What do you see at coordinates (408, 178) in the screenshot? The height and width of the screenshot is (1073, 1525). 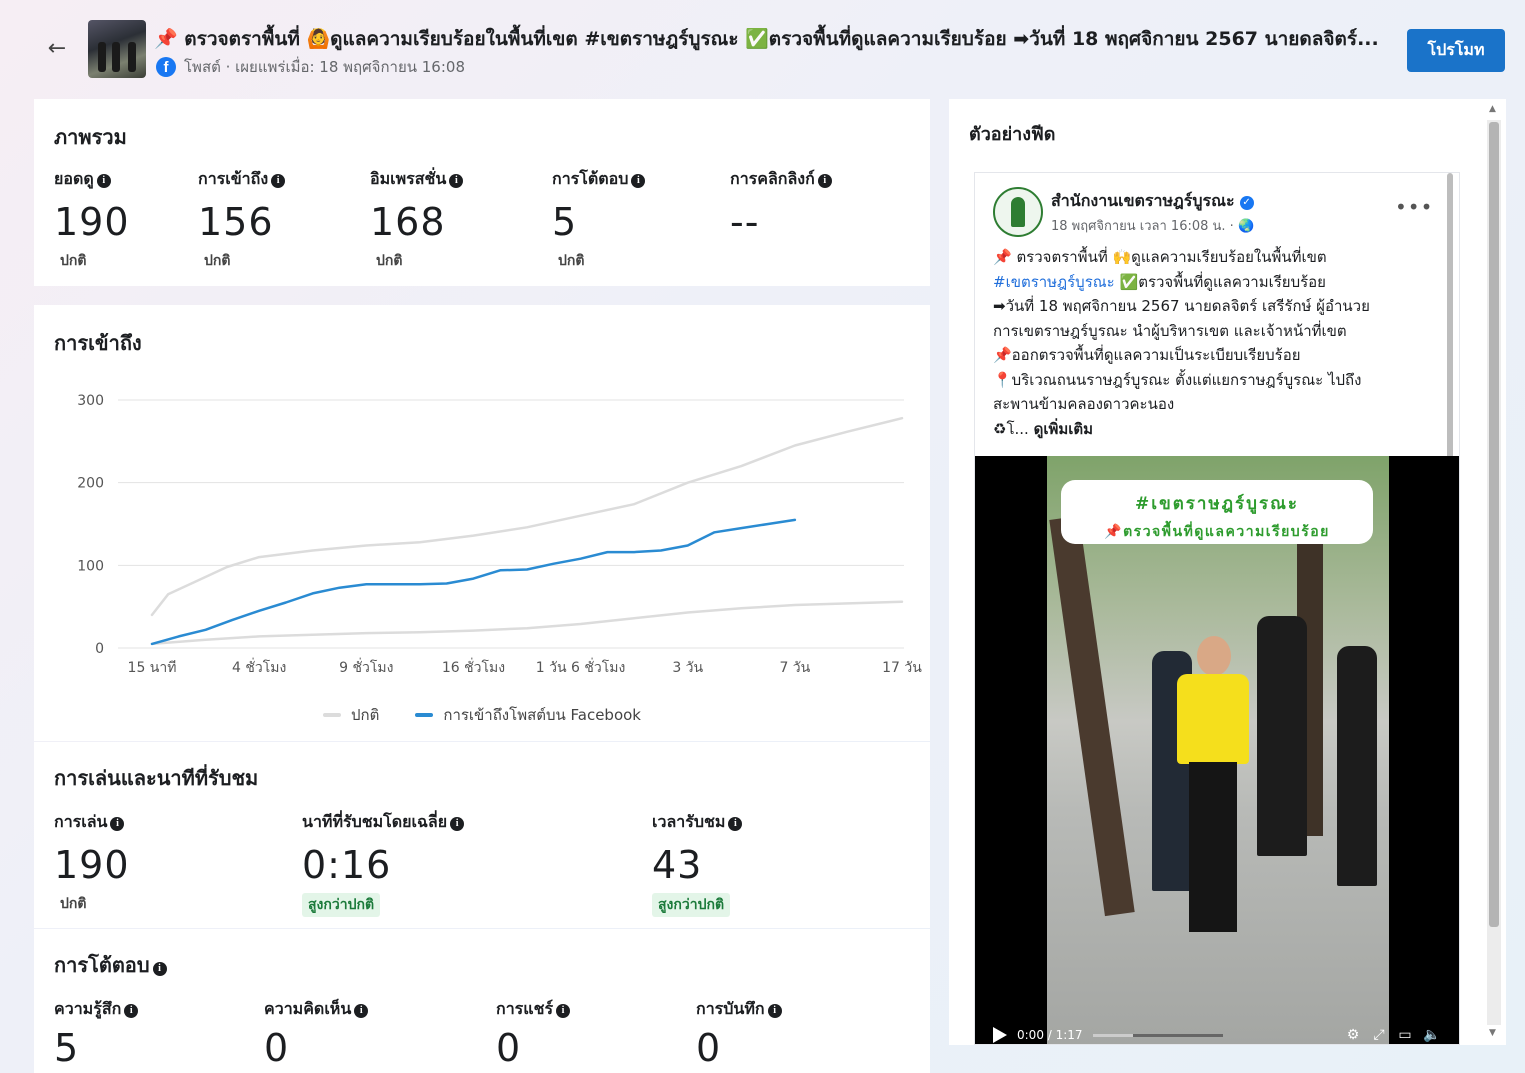 I see `metric-label: อิมเพรสชั่น` at bounding box center [408, 178].